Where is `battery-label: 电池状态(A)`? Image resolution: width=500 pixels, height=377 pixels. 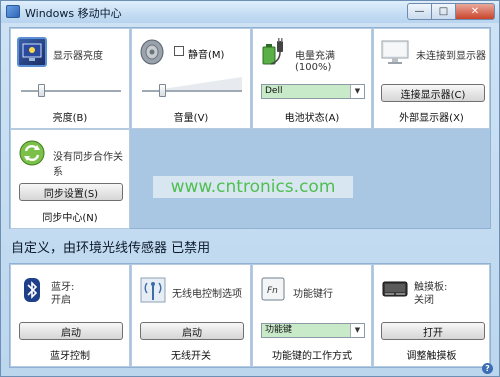 battery-label: 电池状态(A) is located at coordinates (312, 116).